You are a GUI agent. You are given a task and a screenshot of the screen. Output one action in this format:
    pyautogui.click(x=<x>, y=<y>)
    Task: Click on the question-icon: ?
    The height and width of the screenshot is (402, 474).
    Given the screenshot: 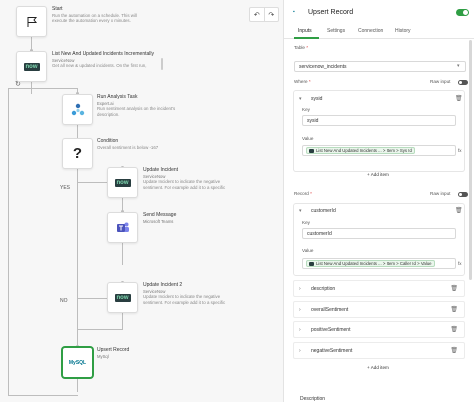 What is the action you would take?
    pyautogui.click(x=77, y=153)
    